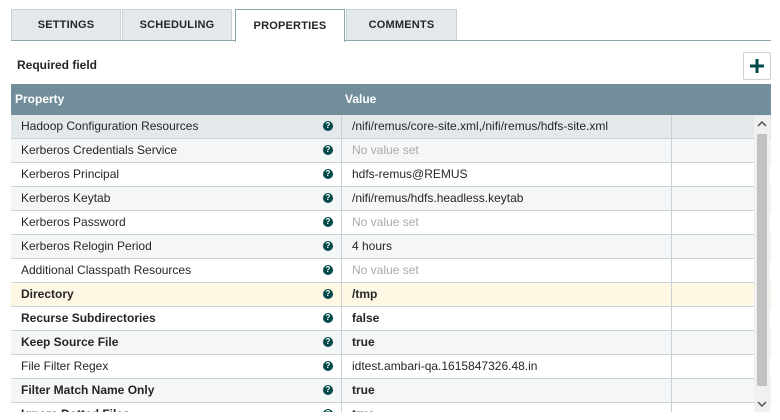 This screenshot has width=780, height=420. I want to click on tab-comments: COMMENTS, so click(401, 24).